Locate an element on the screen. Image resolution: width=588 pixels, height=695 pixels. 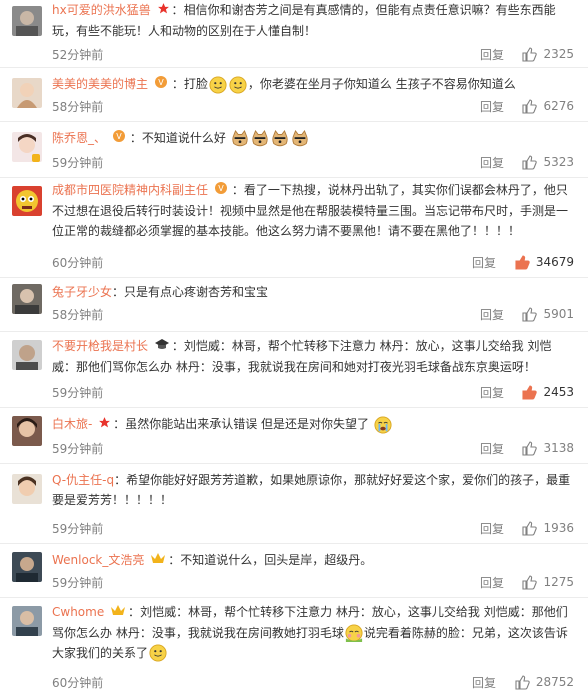
like-count: 28752 is located at coordinates (554, 682).